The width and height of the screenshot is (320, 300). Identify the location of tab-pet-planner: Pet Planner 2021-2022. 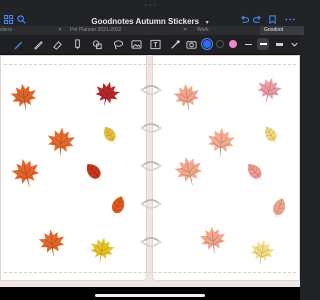
(105, 30).